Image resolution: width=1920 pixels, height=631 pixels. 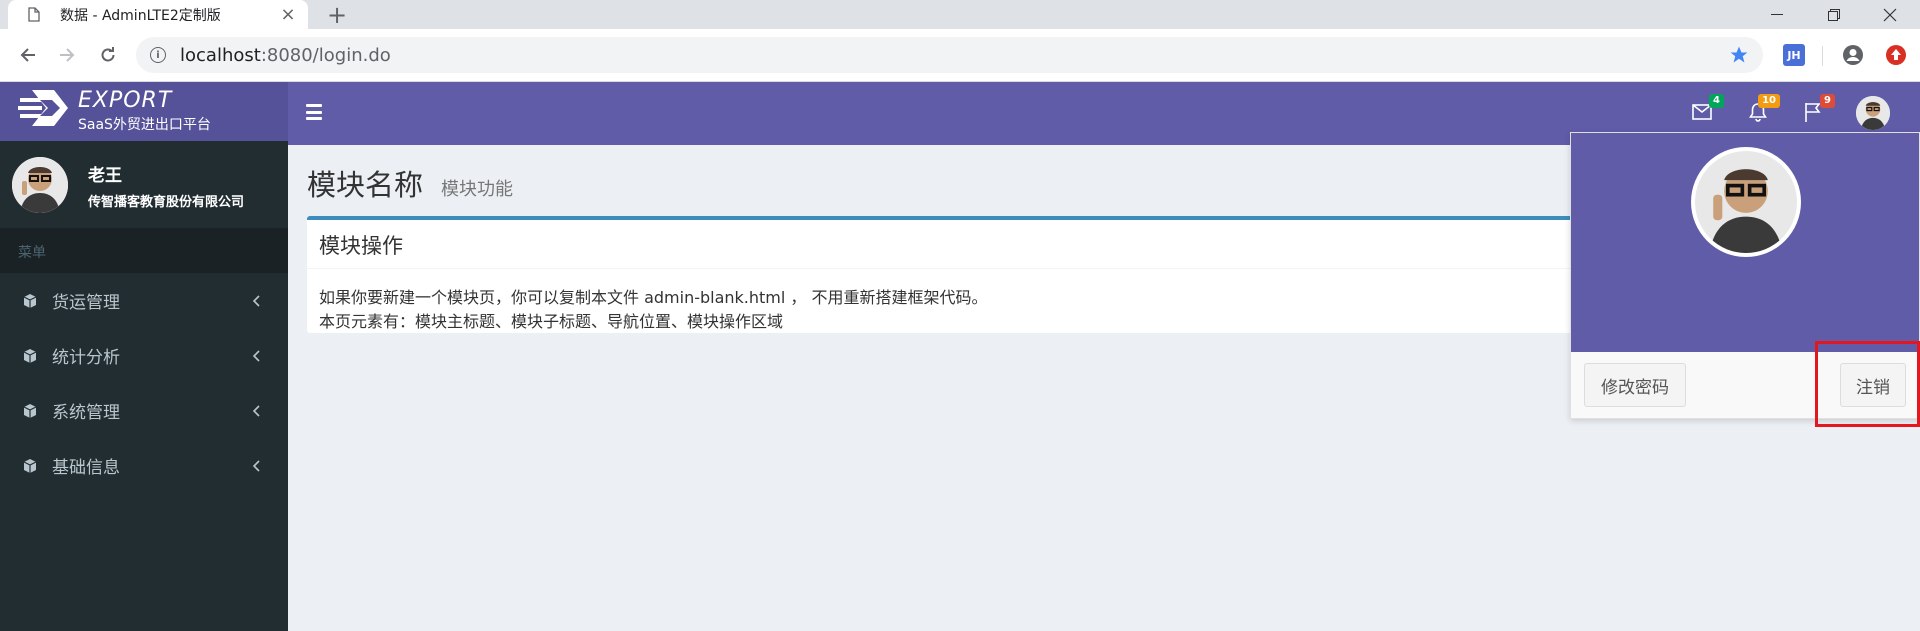 I want to click on change-password-button: 修改密码, so click(x=1635, y=385).